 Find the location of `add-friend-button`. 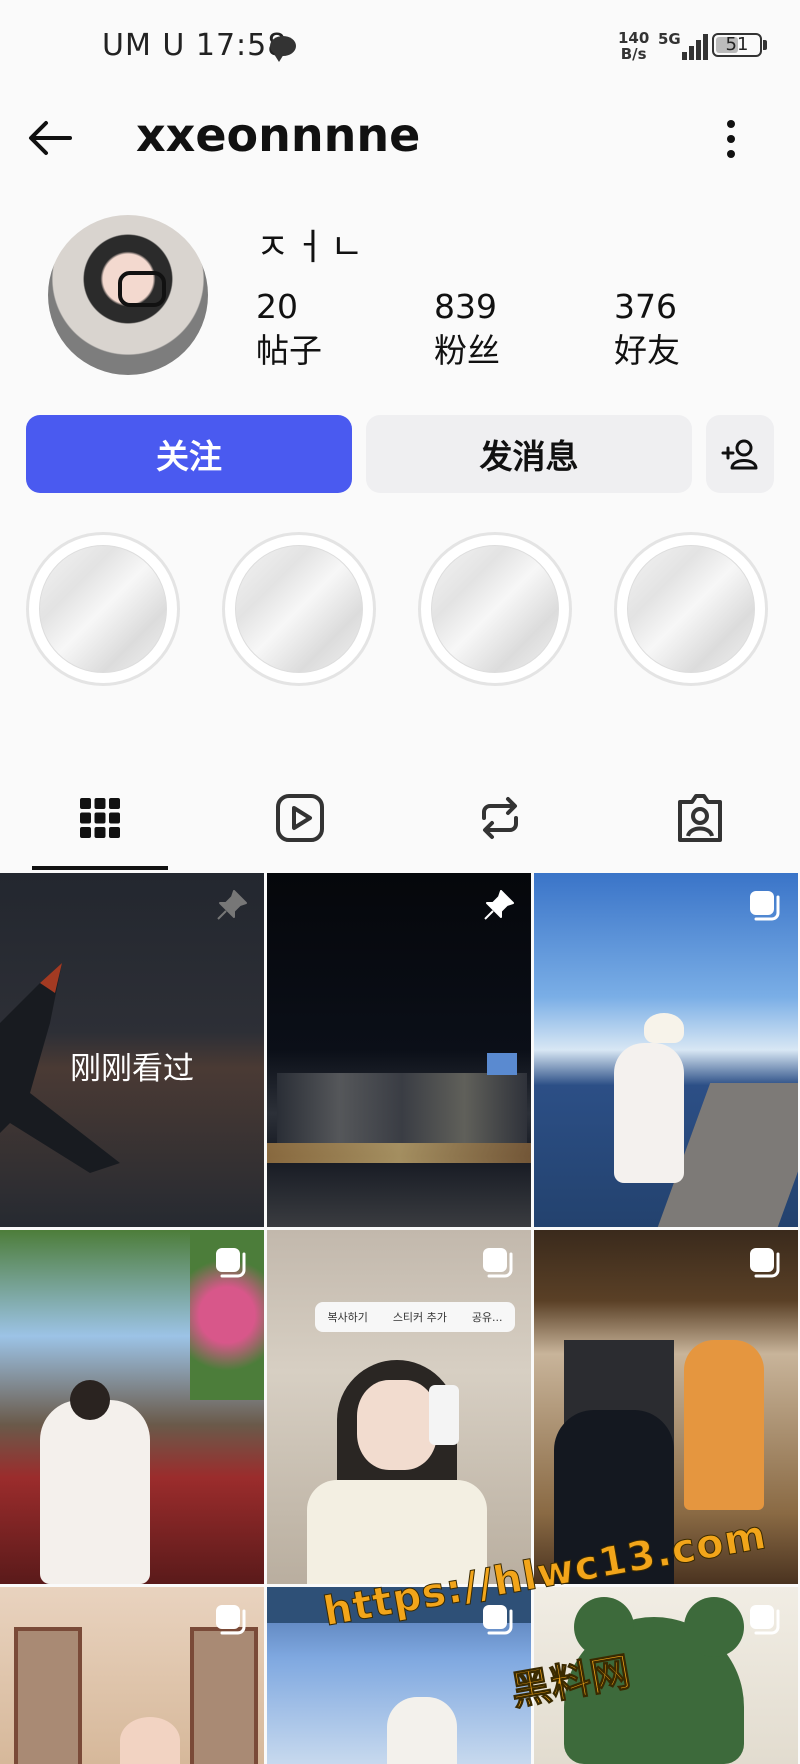

add-friend-button is located at coordinates (740, 454).